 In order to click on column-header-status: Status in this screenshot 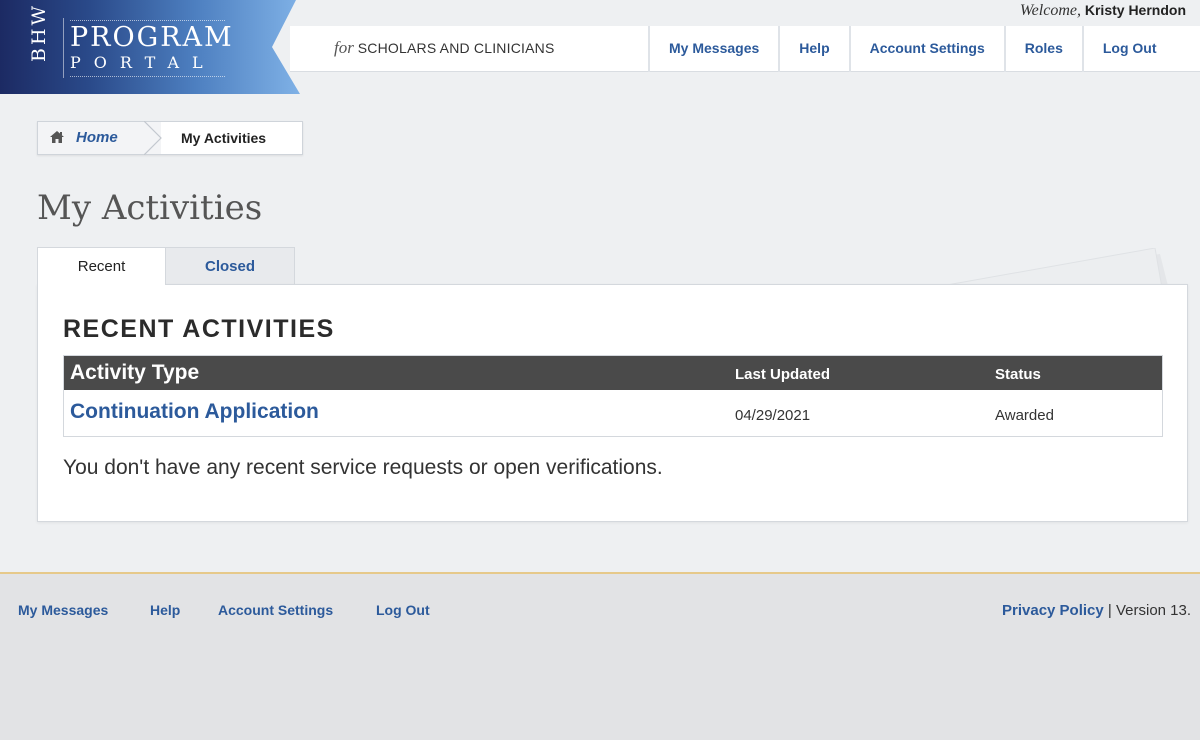, I will do `click(1018, 374)`.